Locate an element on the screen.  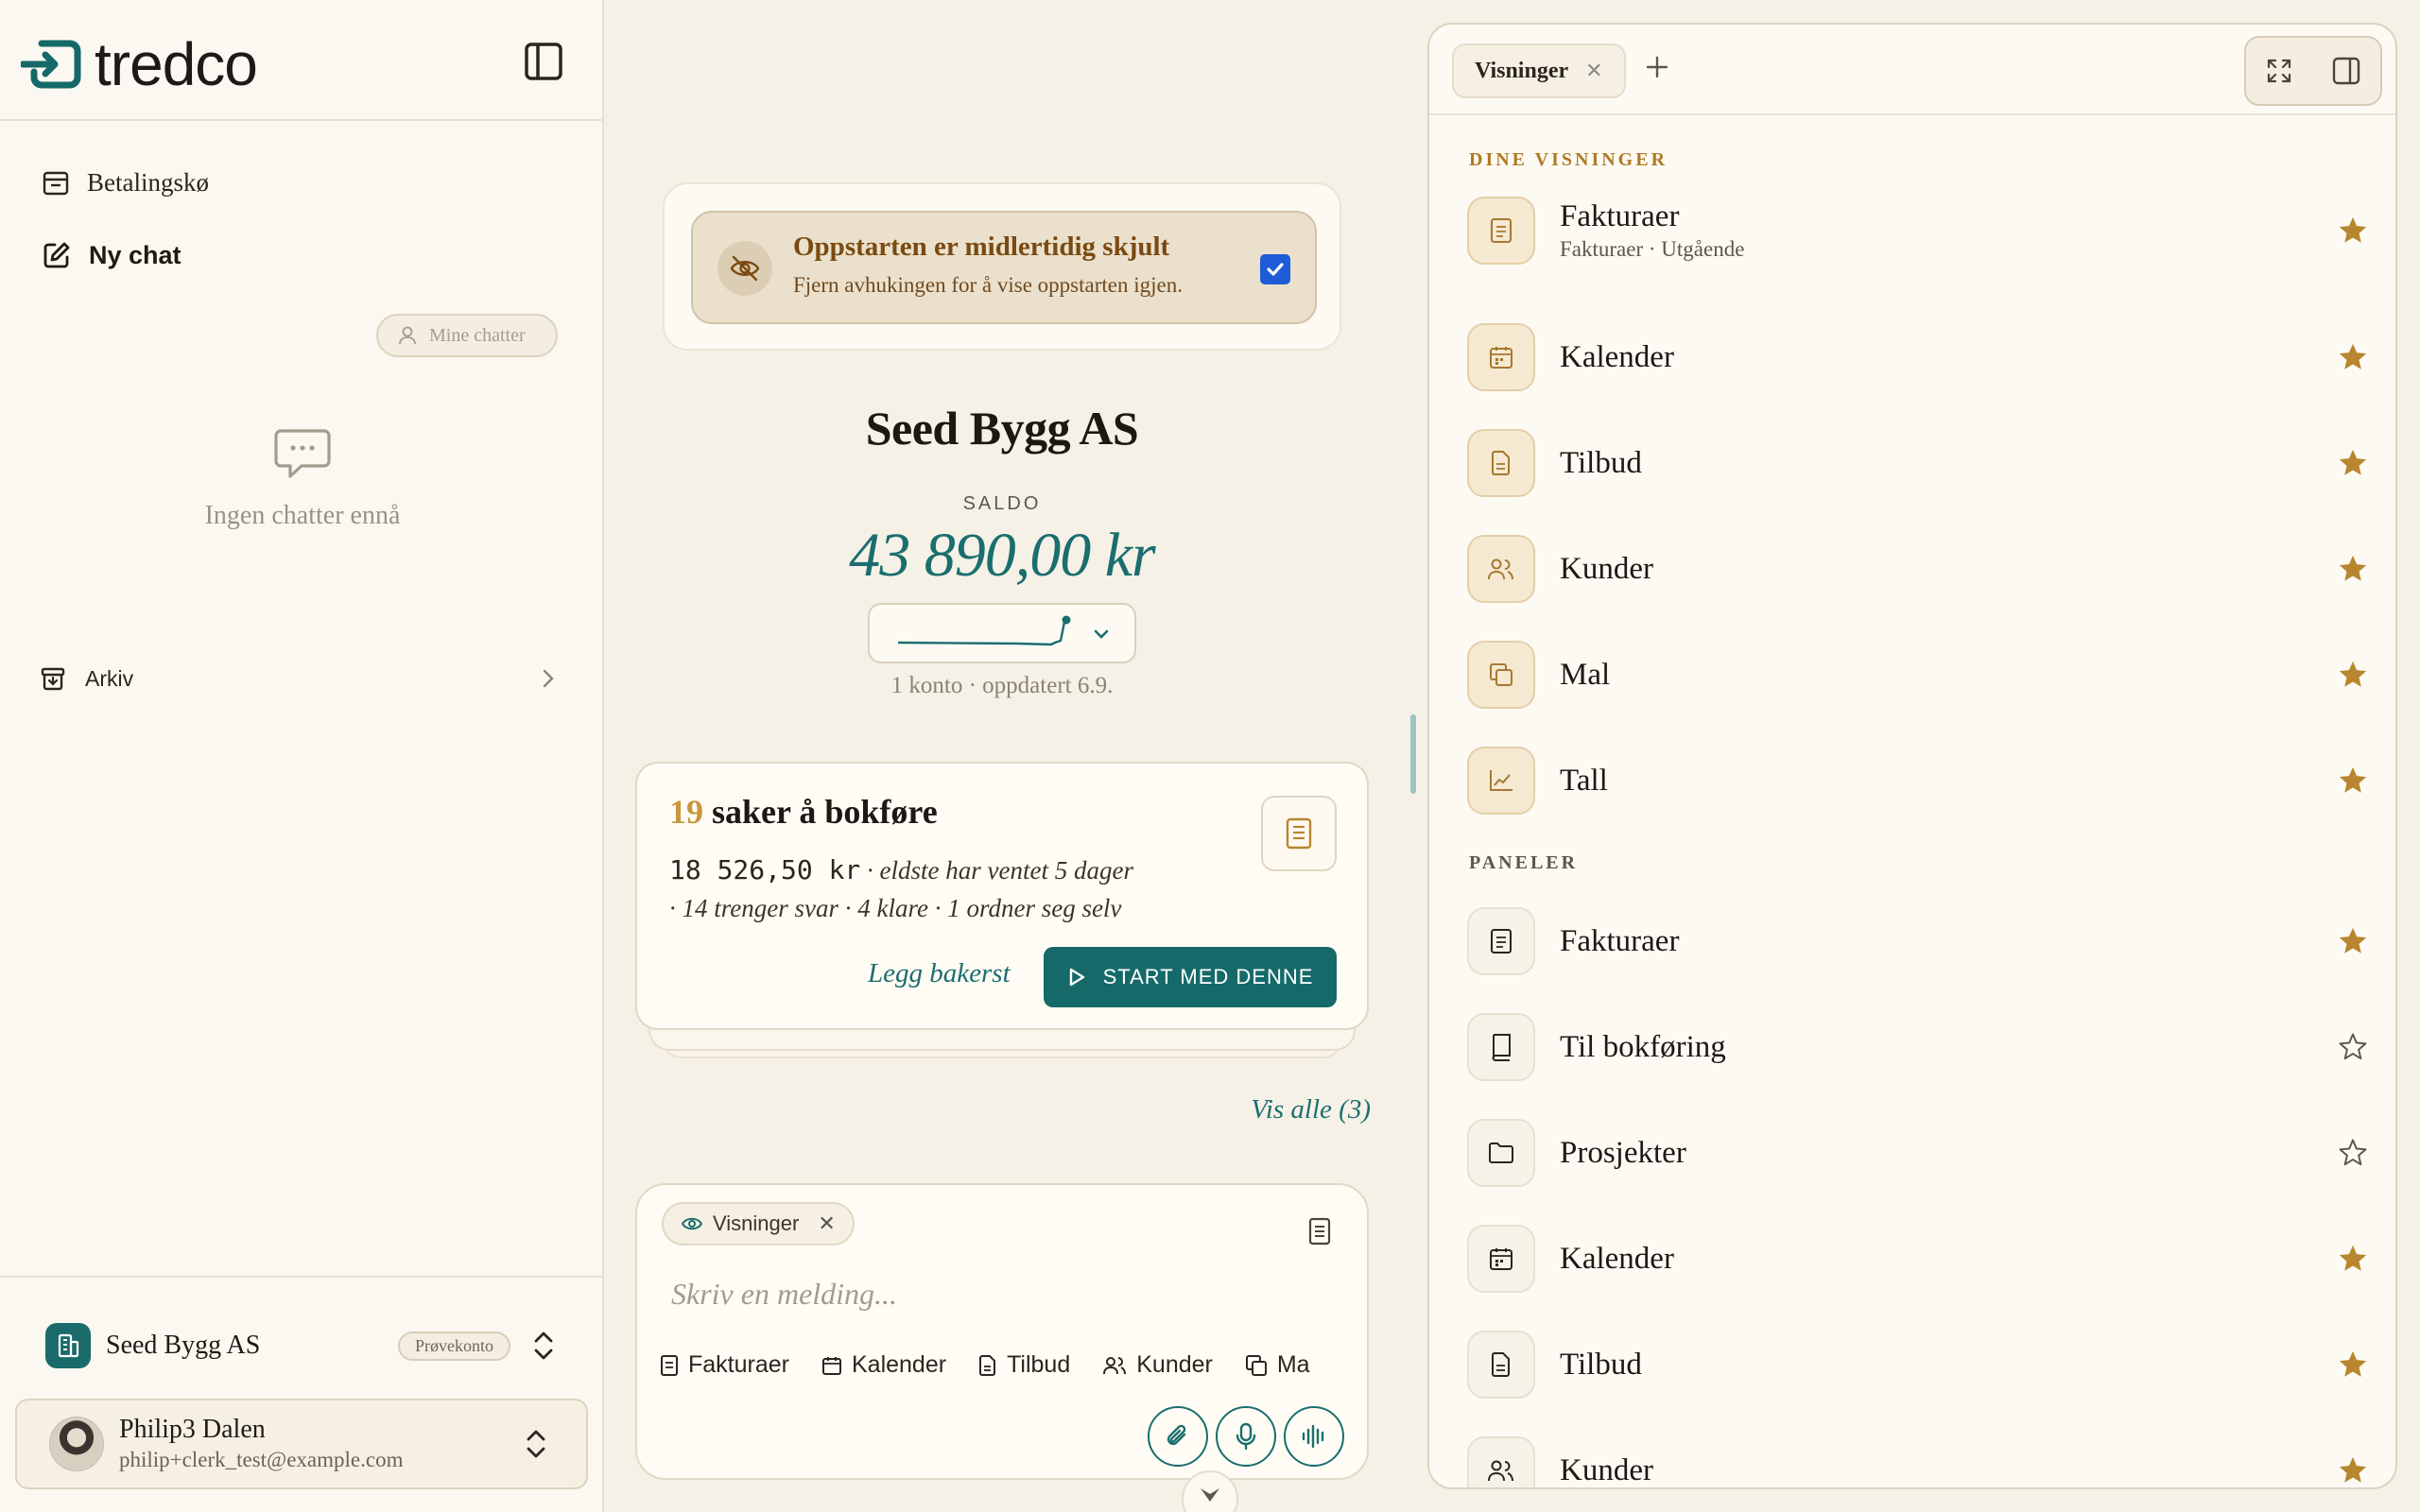
account-info: 1 konto · oppdatert 6.9. is located at coordinates (1002, 685).